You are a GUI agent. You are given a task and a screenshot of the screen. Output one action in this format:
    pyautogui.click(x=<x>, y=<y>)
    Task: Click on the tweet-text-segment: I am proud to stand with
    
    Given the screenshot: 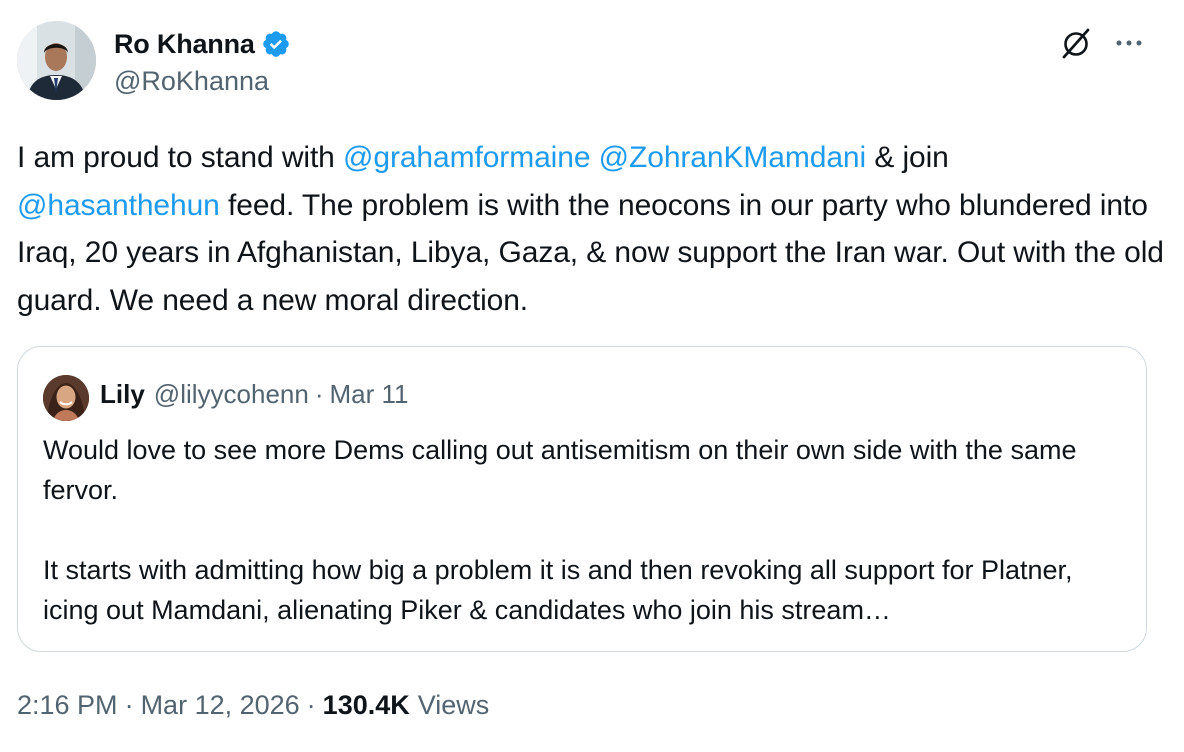 What is the action you would take?
    pyautogui.click(x=180, y=157)
    